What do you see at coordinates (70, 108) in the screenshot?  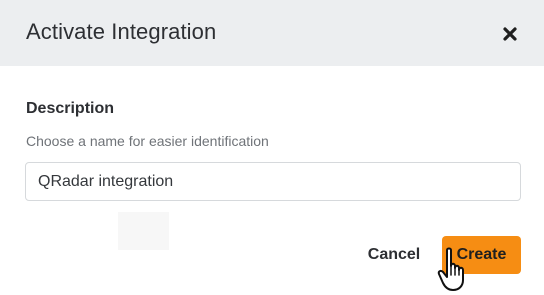 I see `description-label: Description` at bounding box center [70, 108].